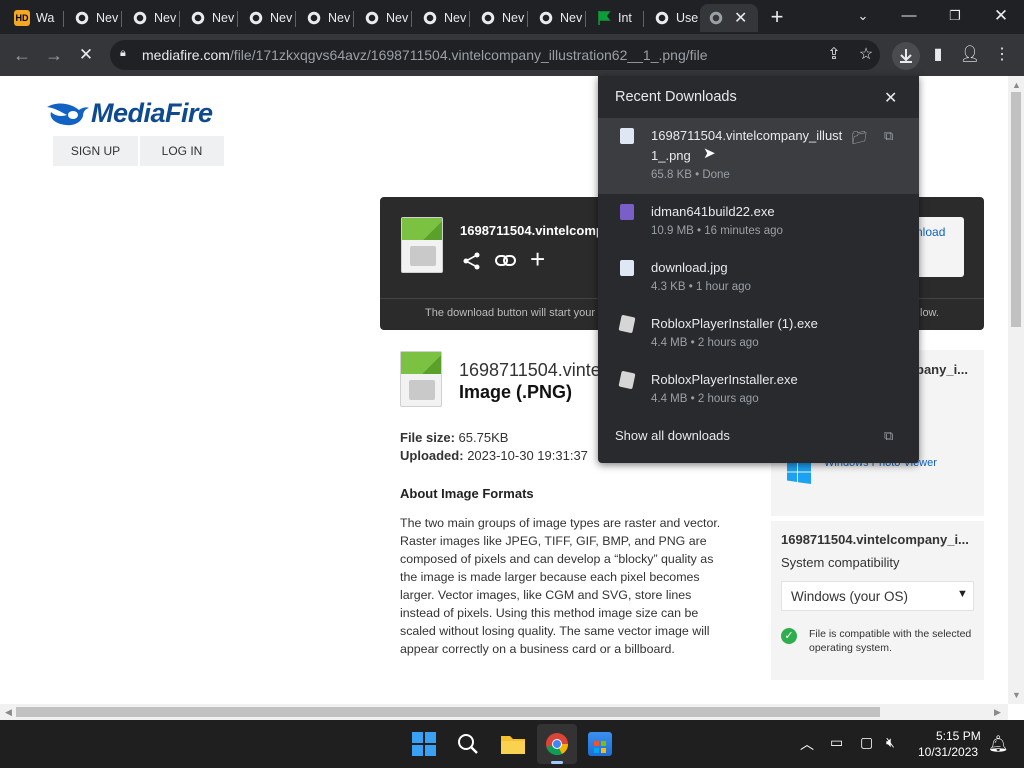 This screenshot has width=1024, height=769. What do you see at coordinates (424, 744) in the screenshot?
I see `start-button` at bounding box center [424, 744].